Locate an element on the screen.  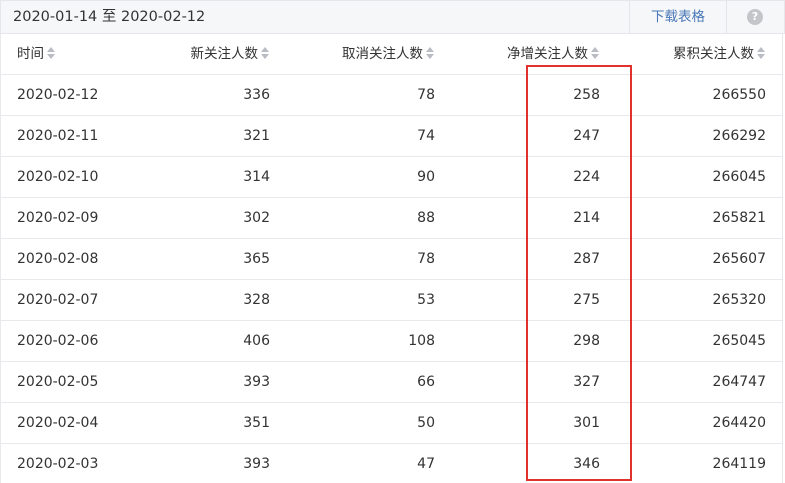
cumulative-cell: 266045 is located at coordinates (739, 177).